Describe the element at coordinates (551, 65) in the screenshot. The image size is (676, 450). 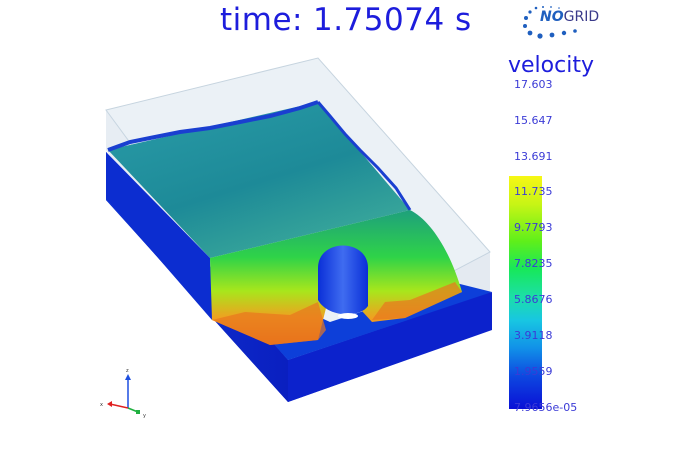
I see `legend-title: velocity` at that location.